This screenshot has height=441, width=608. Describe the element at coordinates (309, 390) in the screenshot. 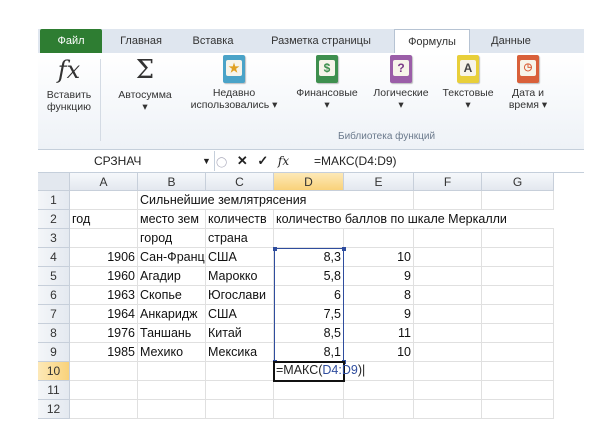

I see `cell-d11` at that location.